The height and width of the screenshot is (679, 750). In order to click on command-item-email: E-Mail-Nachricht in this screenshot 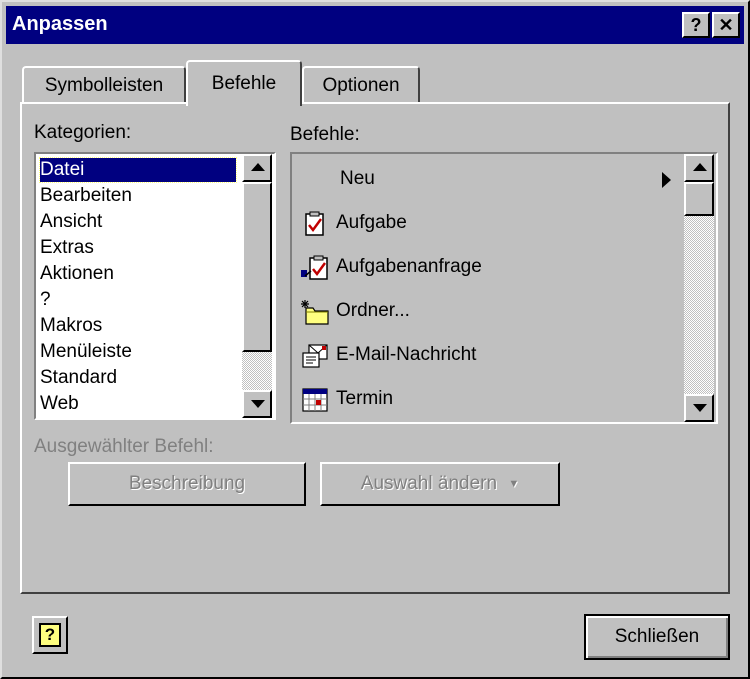, I will do `click(488, 356)`.